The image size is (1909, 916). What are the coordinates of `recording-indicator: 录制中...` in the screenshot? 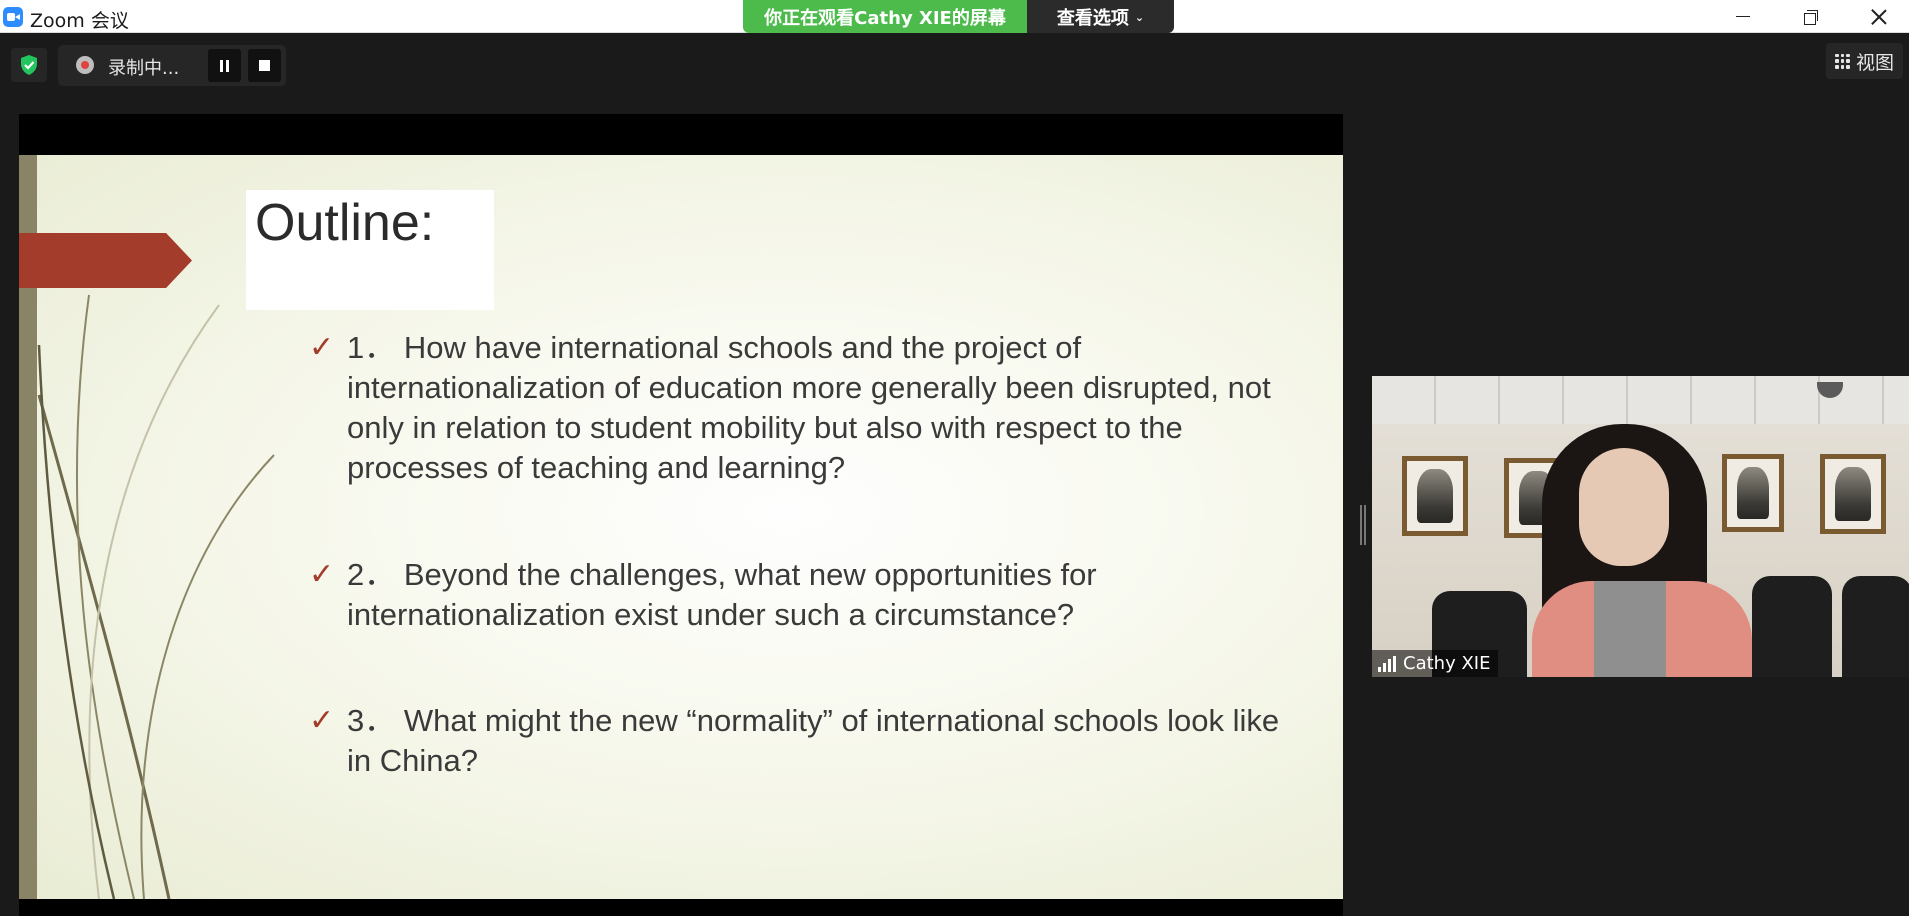 It's located at (172, 65).